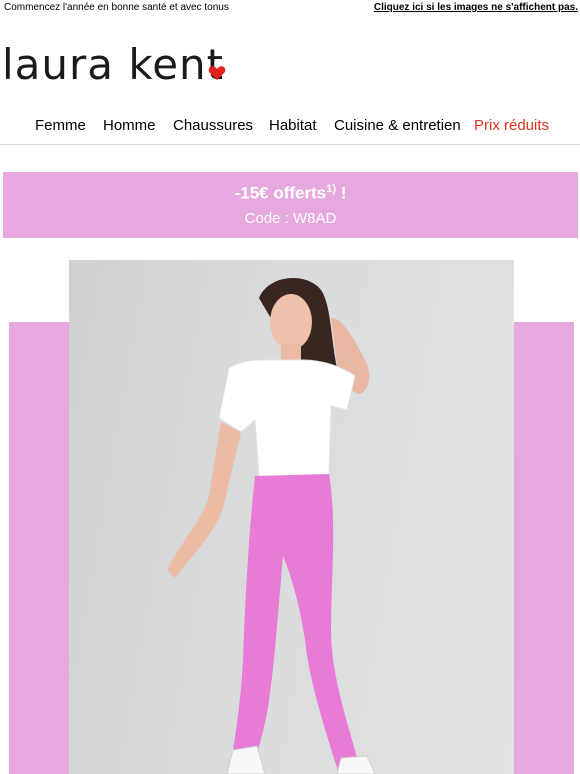 The image size is (580, 774). Describe the element at coordinates (60, 125) in the screenshot. I see `nav-item-femme: Femme` at that location.